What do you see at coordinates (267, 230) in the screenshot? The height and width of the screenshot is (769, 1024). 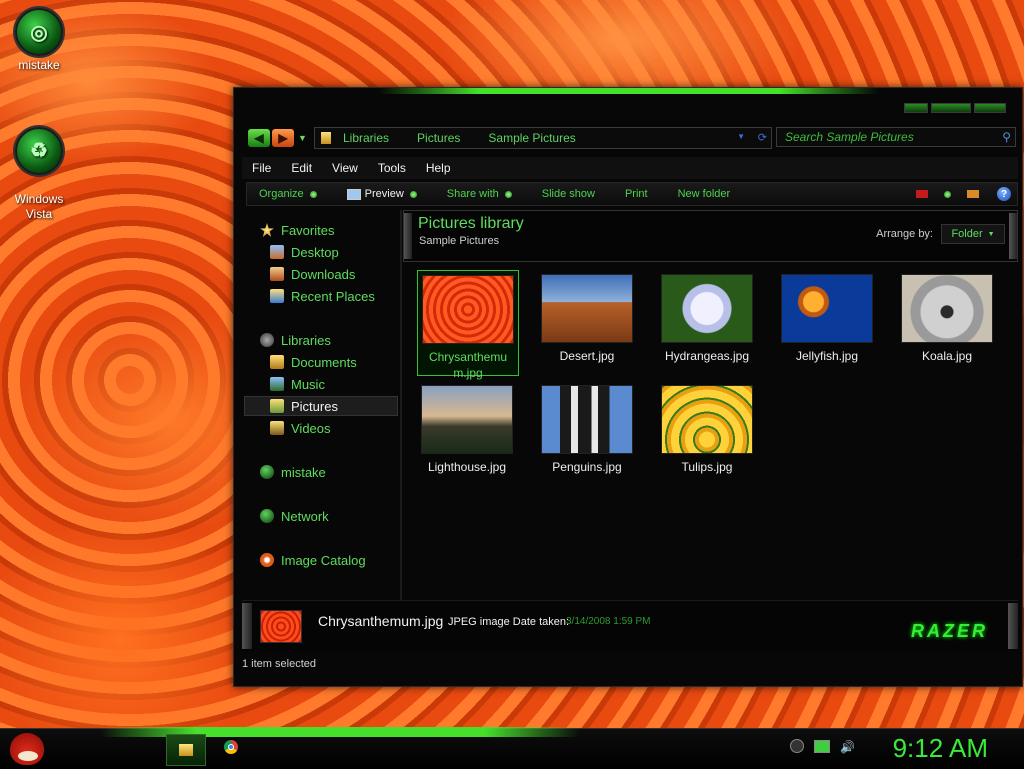 I see `star-icon` at bounding box center [267, 230].